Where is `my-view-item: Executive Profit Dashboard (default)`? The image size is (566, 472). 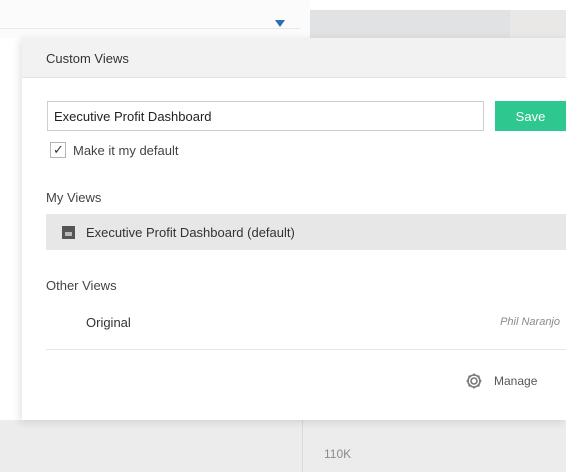
my-view-item: Executive Profit Dashboard (default) is located at coordinates (306, 232).